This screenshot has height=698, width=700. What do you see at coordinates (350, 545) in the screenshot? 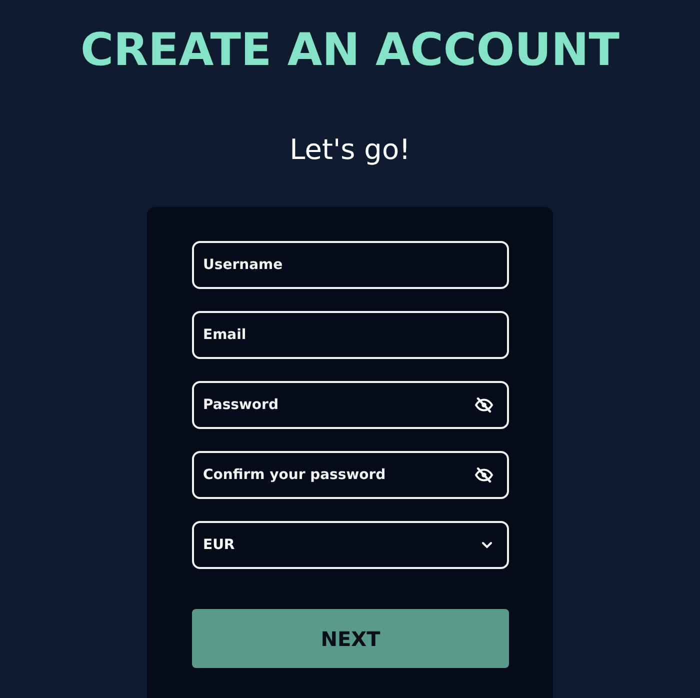
I see `currency-select: EUR` at bounding box center [350, 545].